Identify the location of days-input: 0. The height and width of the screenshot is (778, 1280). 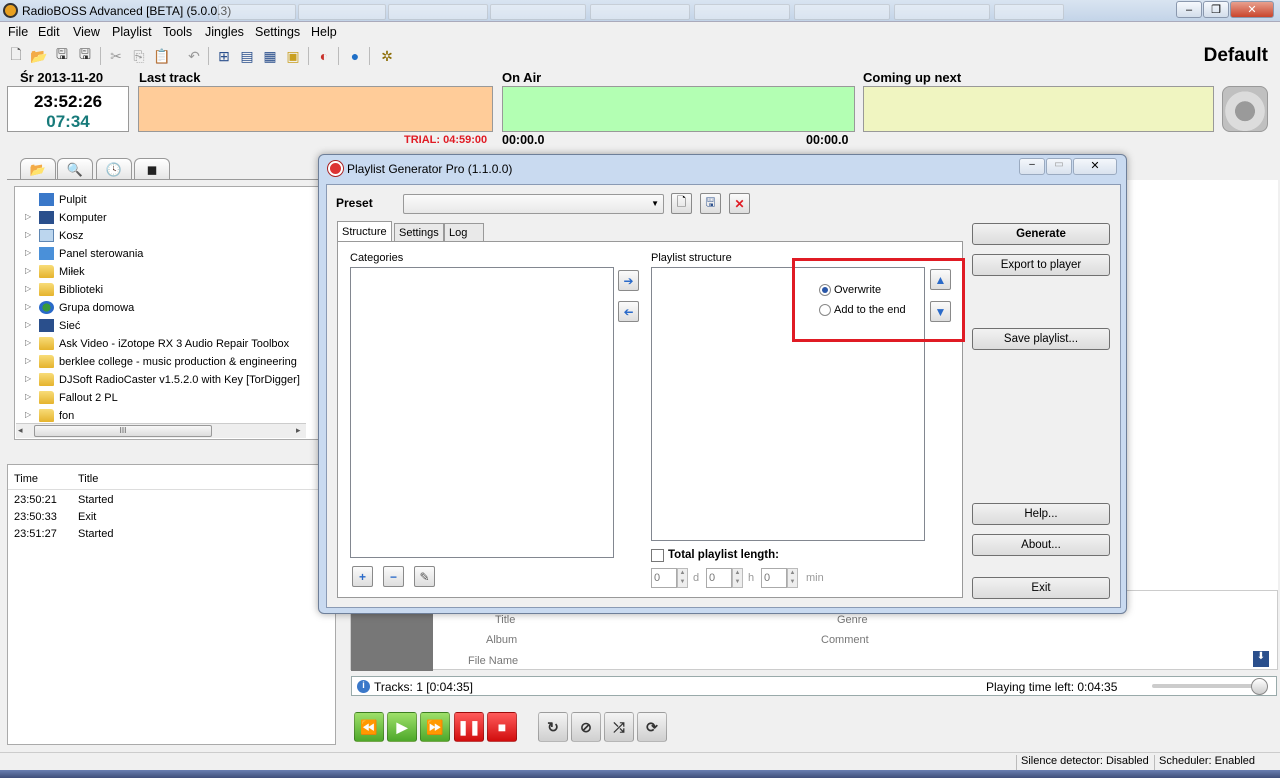
(664, 578).